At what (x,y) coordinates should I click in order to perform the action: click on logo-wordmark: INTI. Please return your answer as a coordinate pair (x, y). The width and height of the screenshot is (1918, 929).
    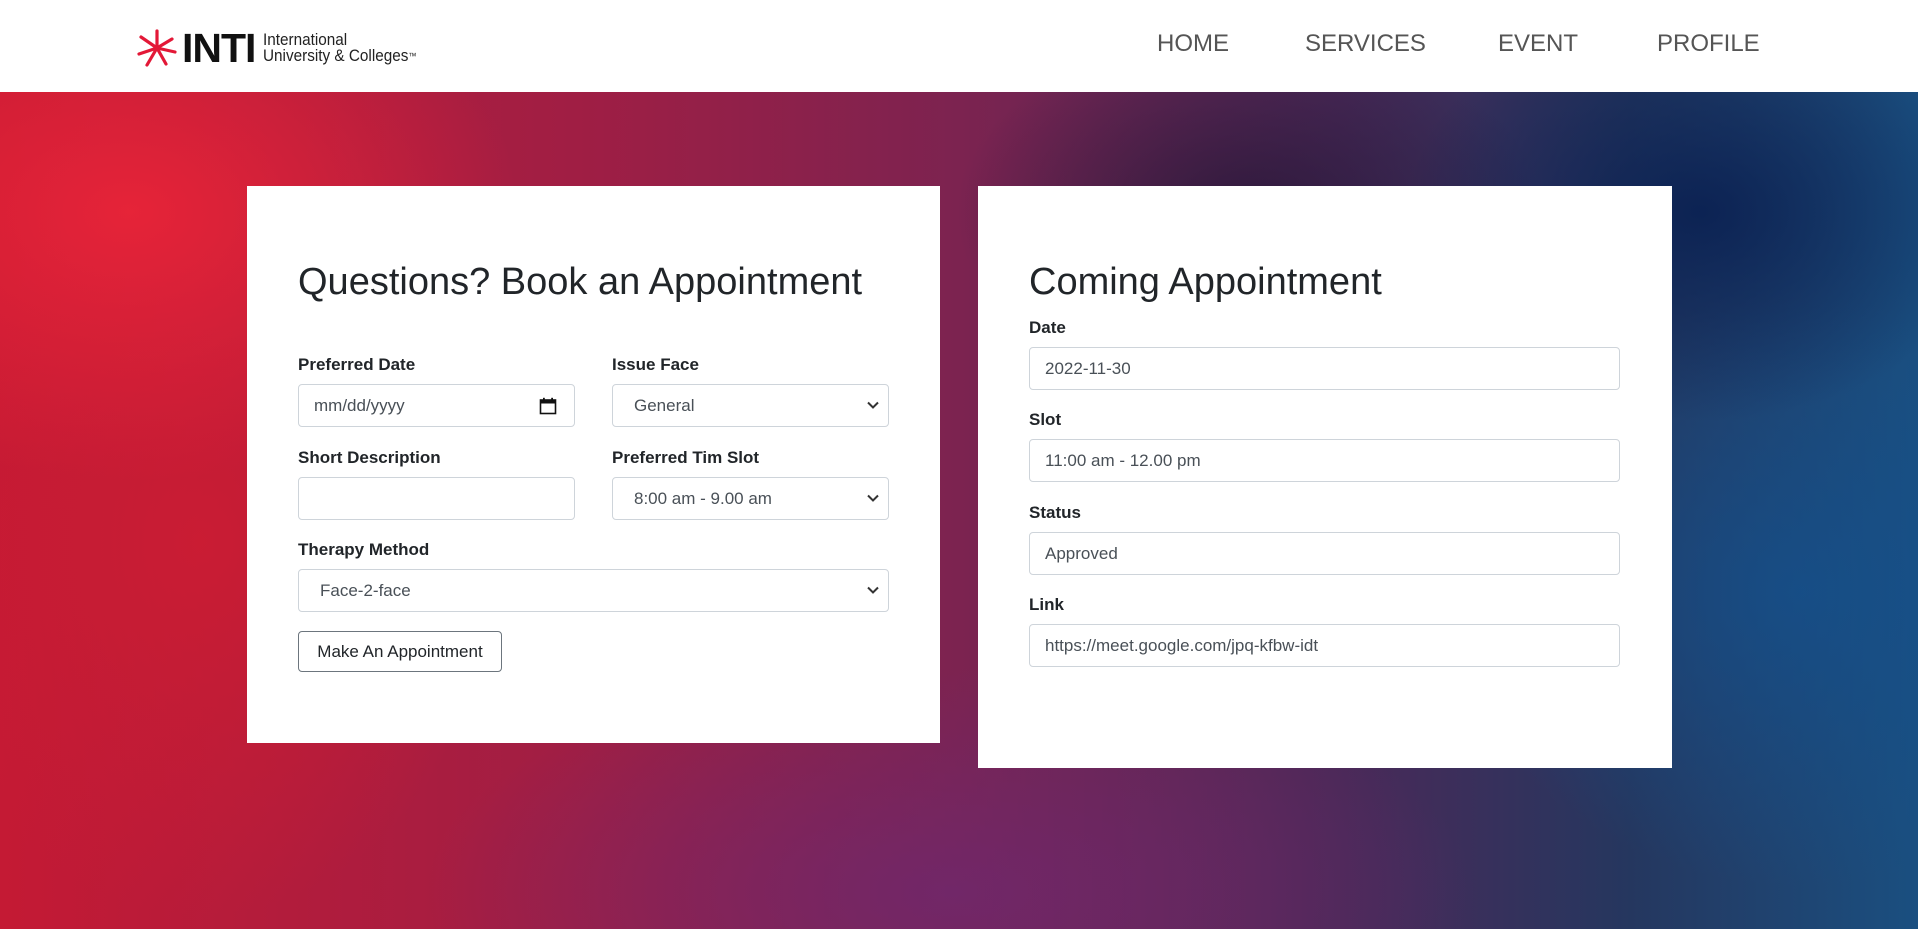
    Looking at the image, I should click on (219, 47).